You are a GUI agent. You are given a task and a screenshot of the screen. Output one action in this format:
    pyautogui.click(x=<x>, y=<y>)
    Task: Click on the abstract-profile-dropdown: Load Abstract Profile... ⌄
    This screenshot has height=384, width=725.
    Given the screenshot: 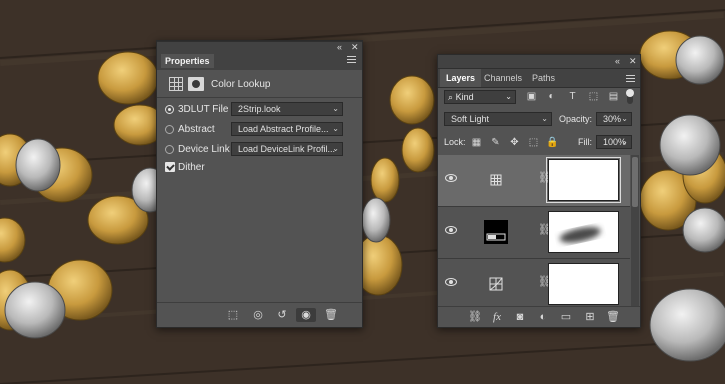 What is the action you would take?
    pyautogui.click(x=287, y=129)
    